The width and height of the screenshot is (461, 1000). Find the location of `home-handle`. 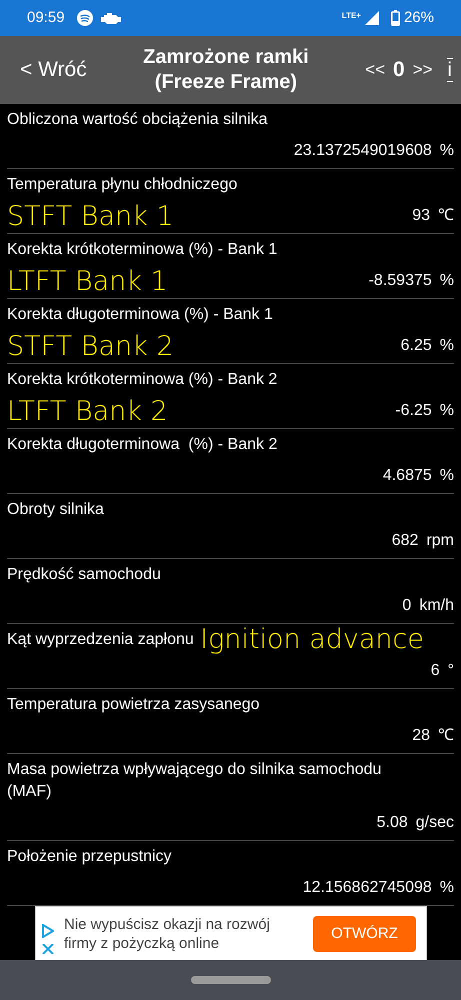

home-handle is located at coordinates (230, 980).